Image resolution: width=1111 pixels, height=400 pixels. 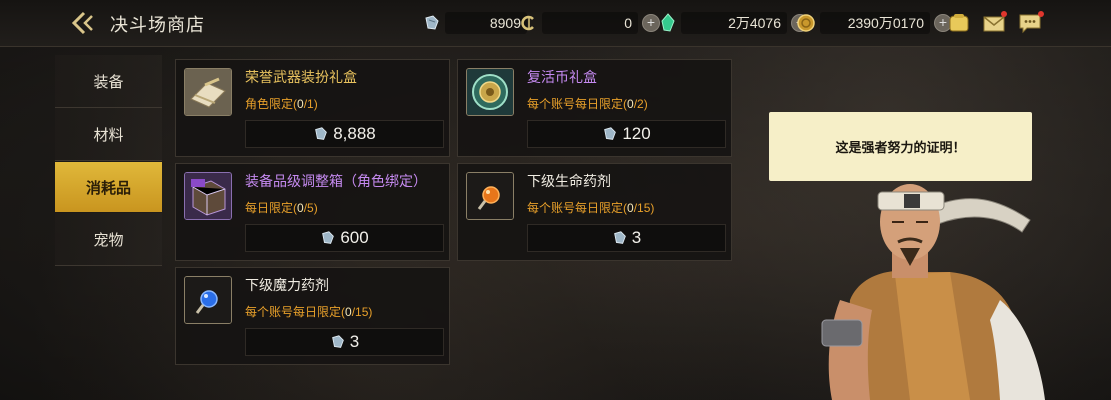 I want to click on wallet-icon, so click(x=959, y=23).